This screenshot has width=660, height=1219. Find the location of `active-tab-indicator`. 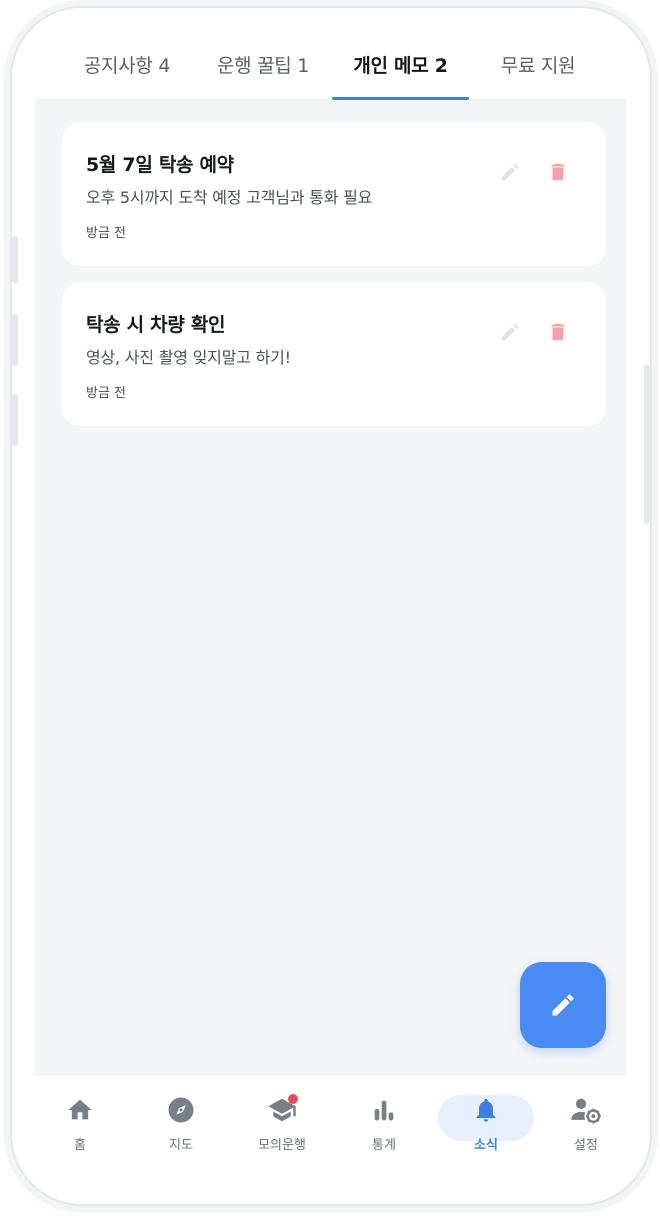

active-tab-indicator is located at coordinates (400, 98).